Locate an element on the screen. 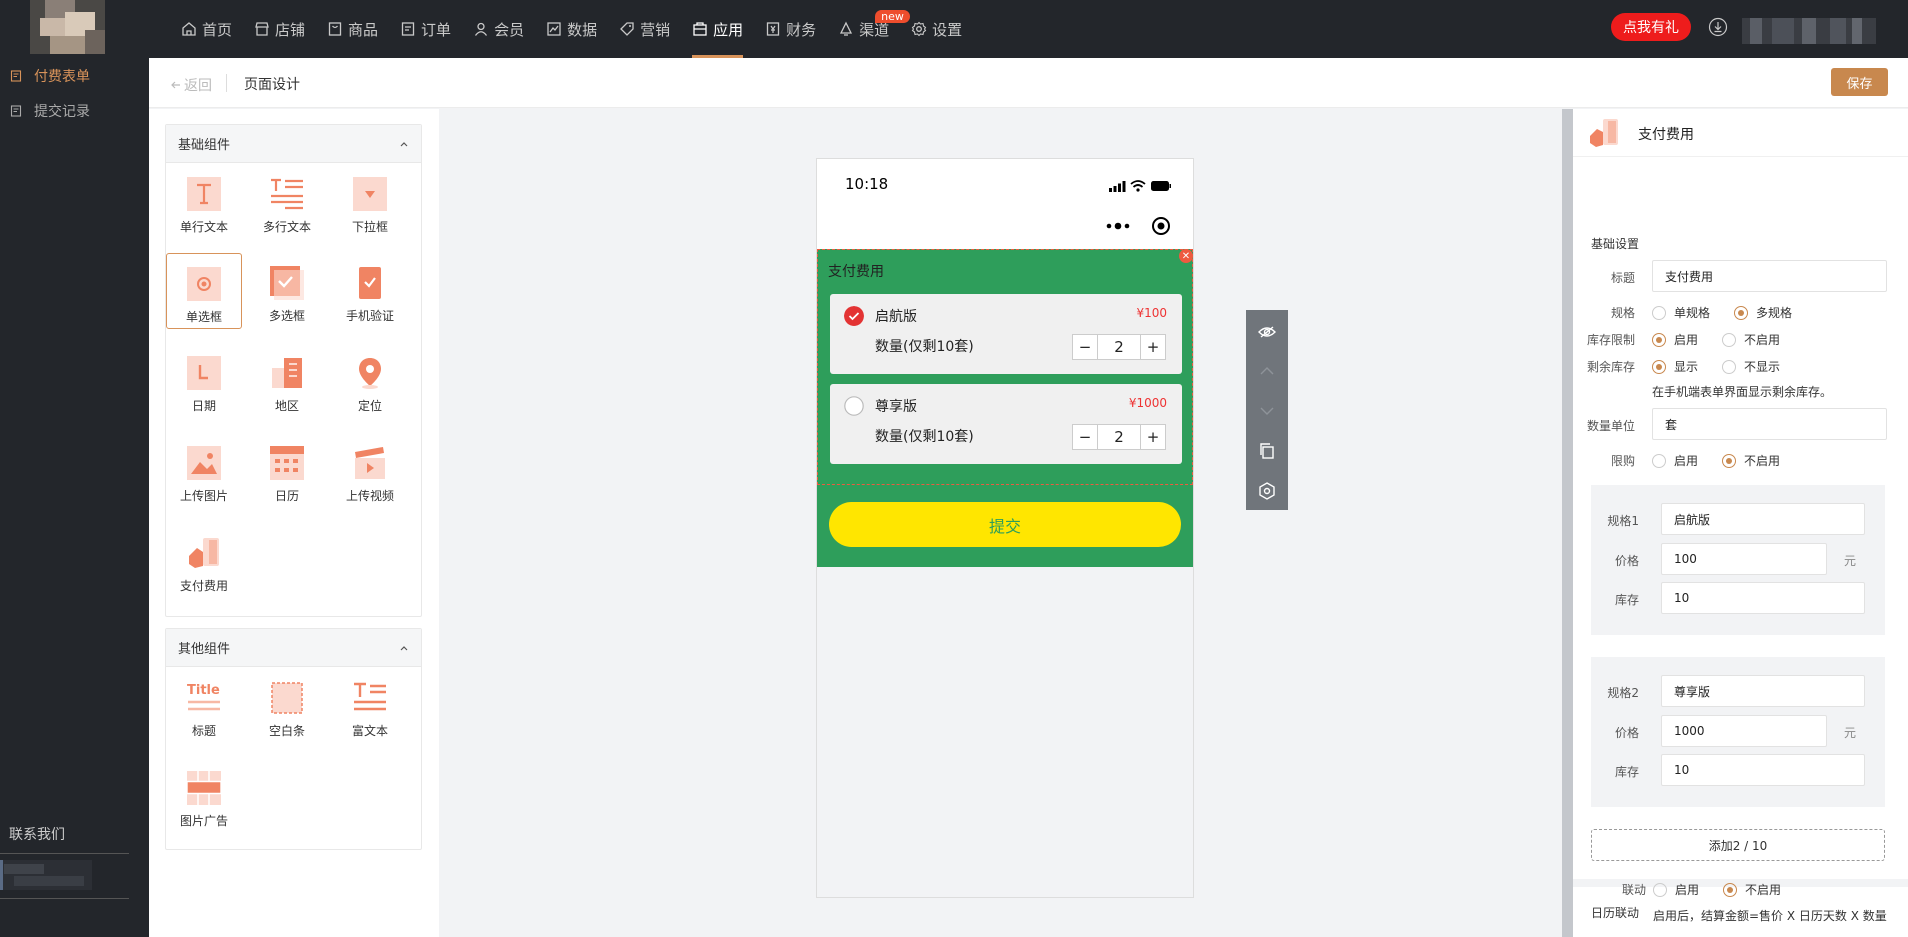  settings-hex-icon is located at coordinates (1267, 491).